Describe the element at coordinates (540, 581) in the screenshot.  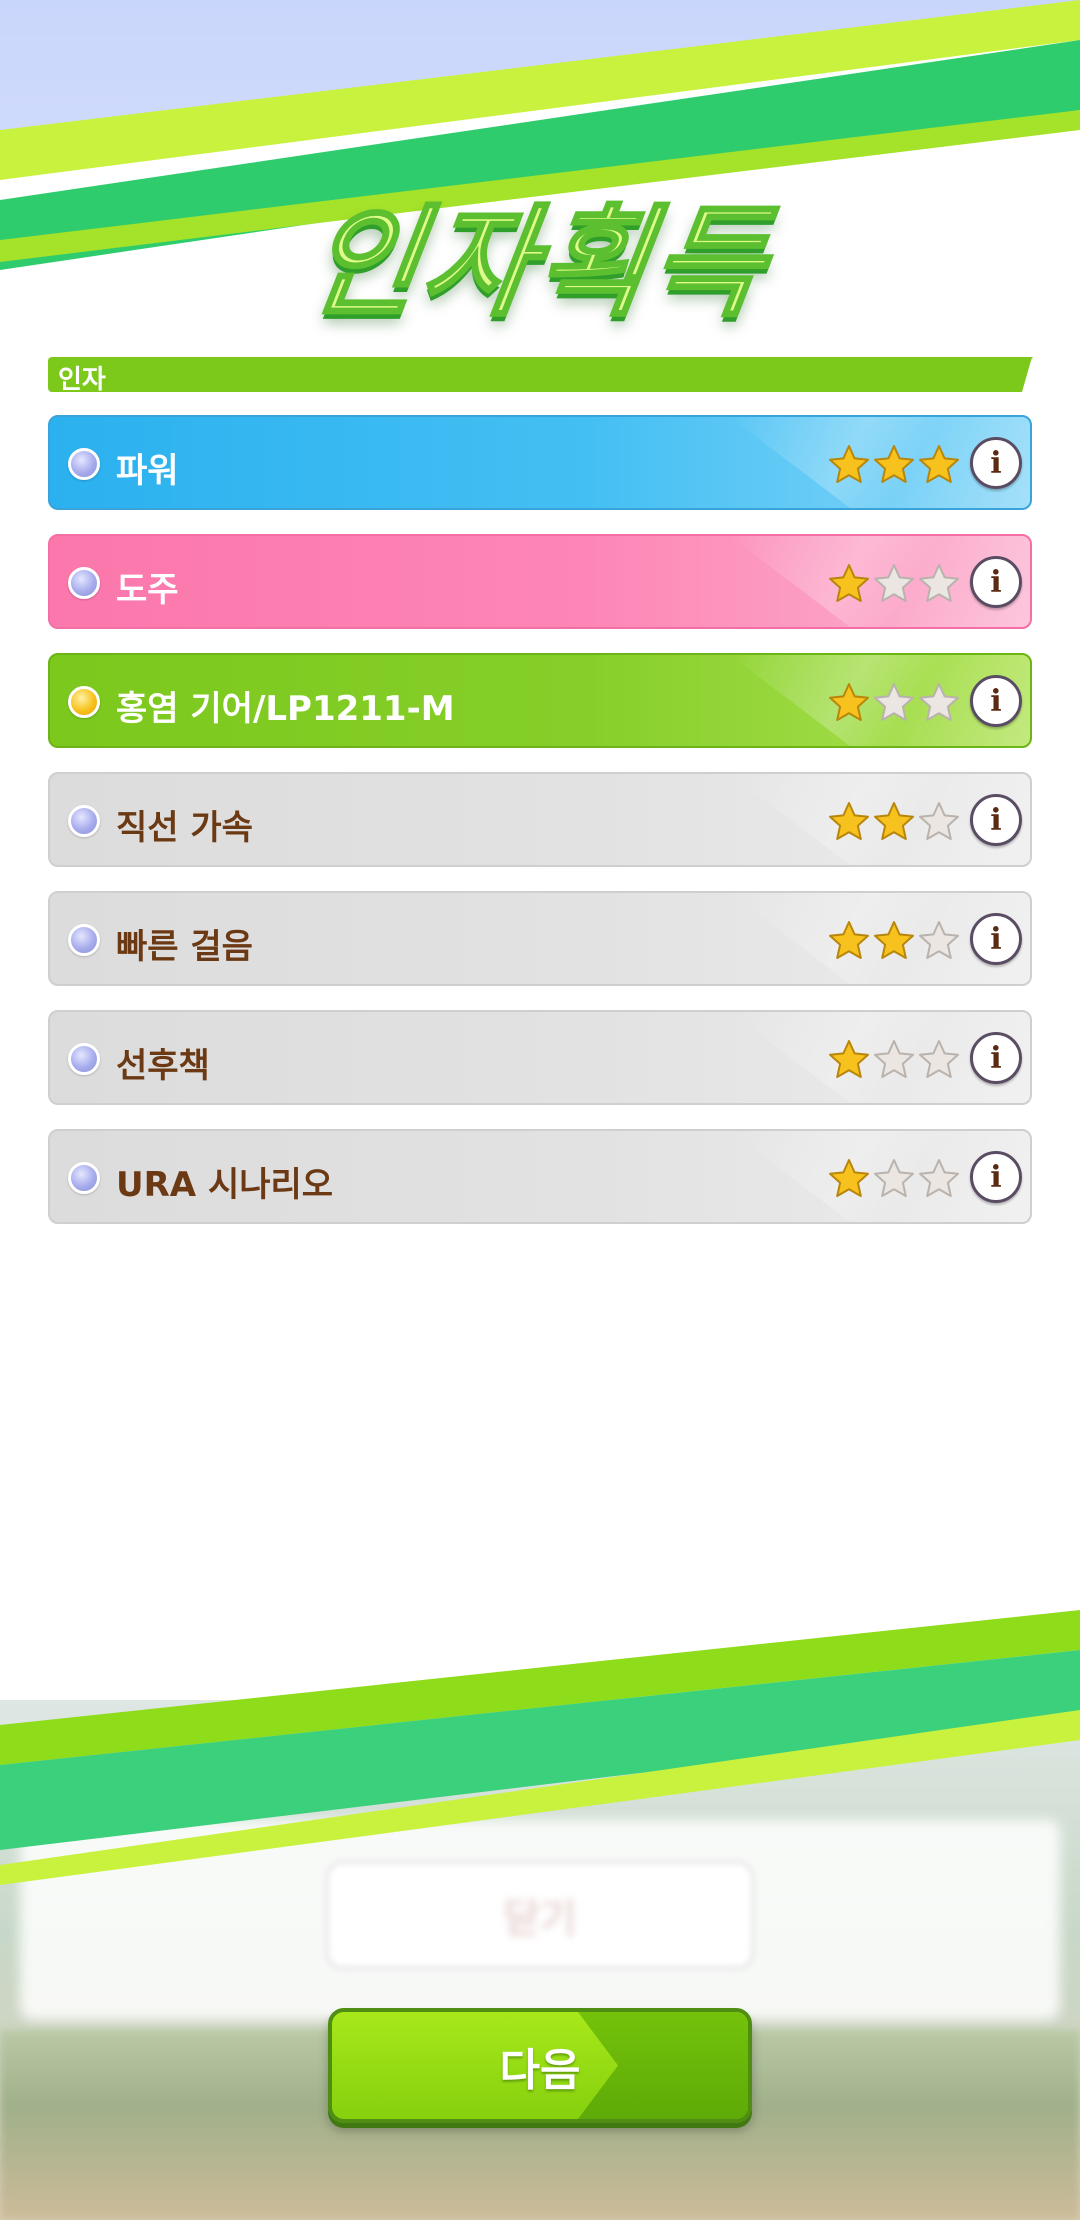
I see `factor-row: 도주 i` at that location.